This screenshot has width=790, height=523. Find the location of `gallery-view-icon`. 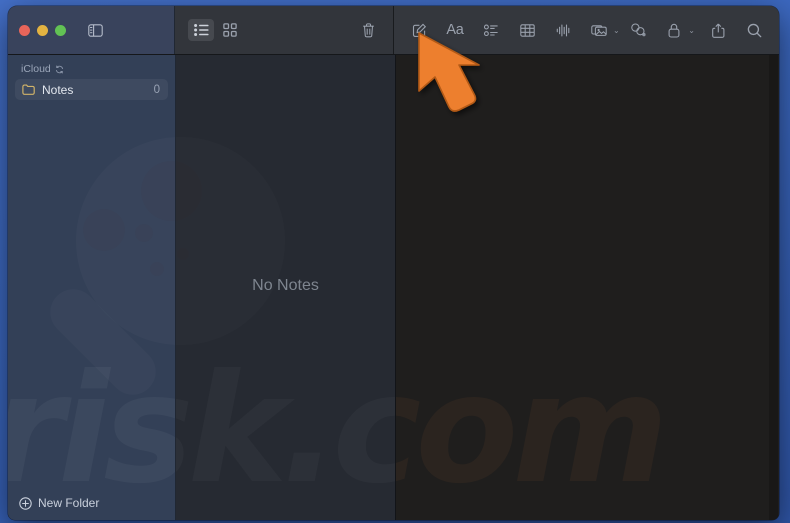

gallery-view-icon is located at coordinates (230, 30).